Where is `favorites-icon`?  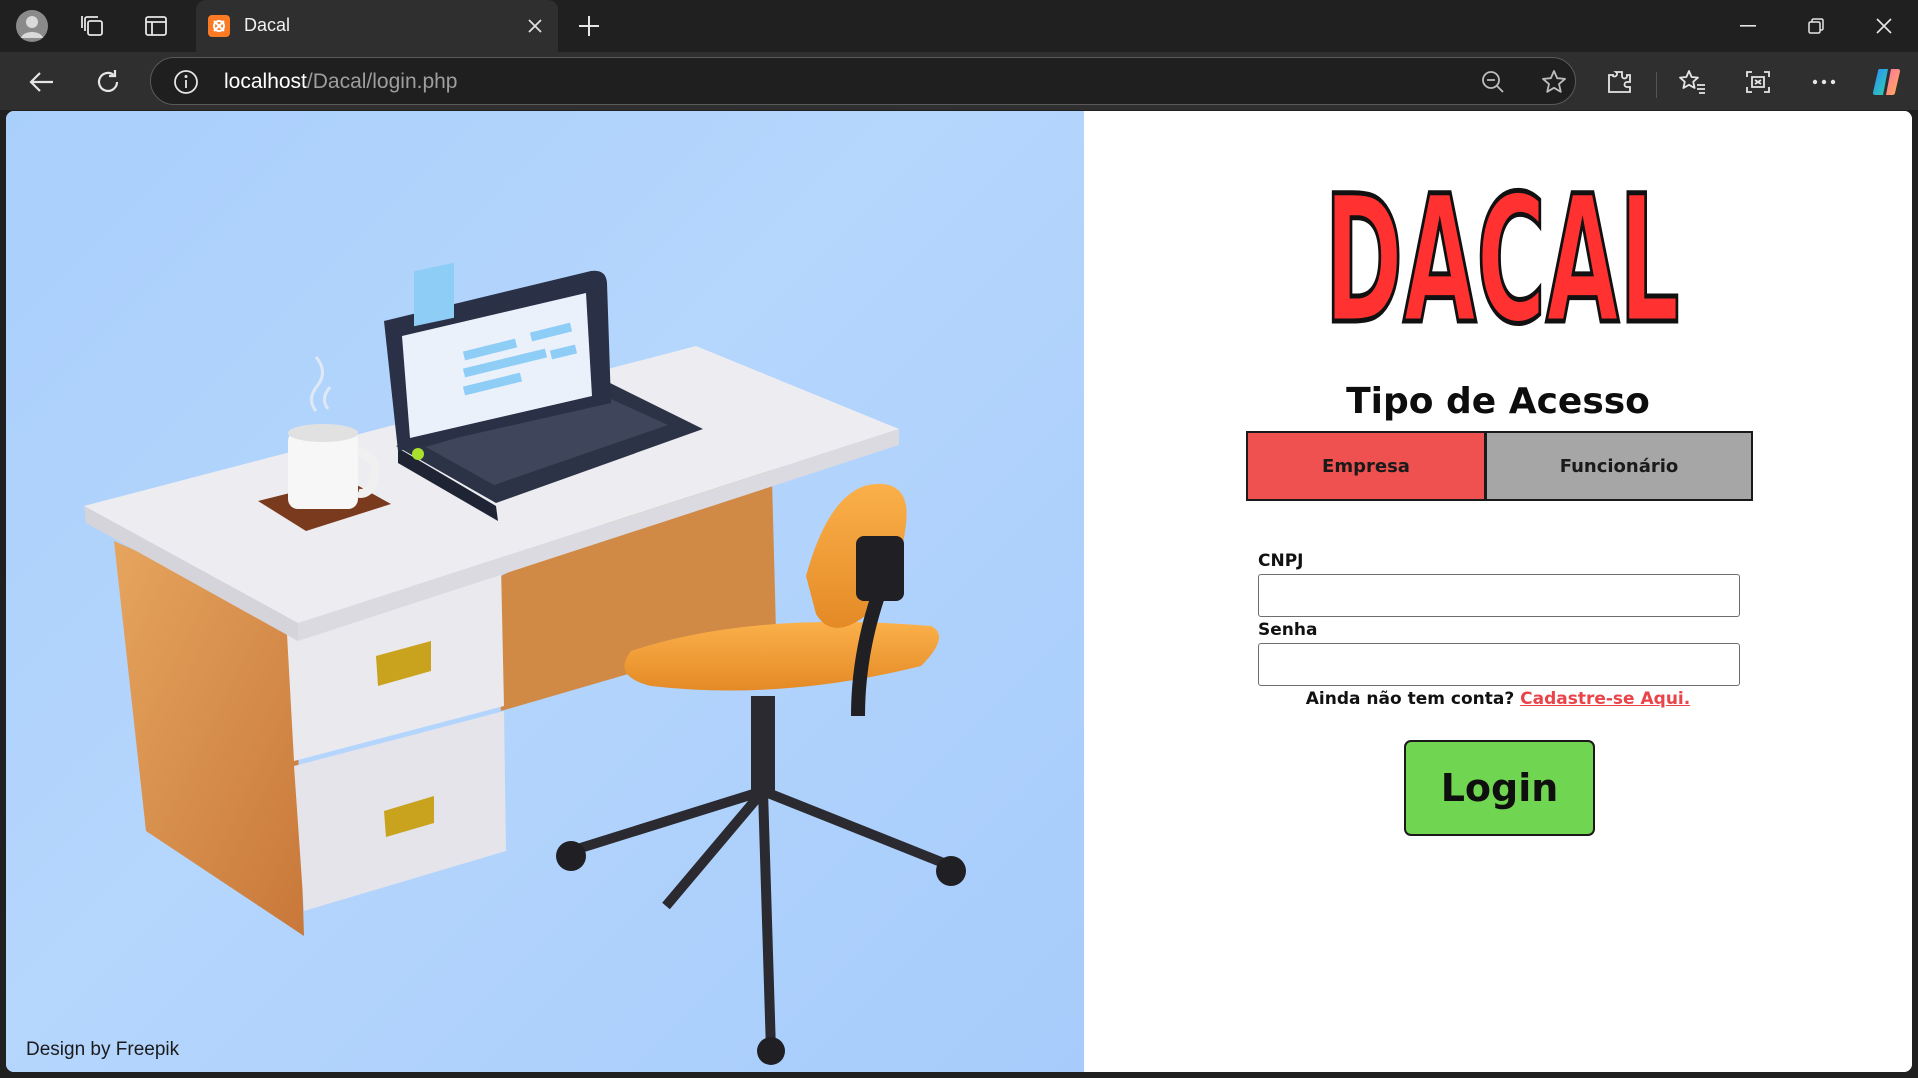 favorites-icon is located at coordinates (1692, 82).